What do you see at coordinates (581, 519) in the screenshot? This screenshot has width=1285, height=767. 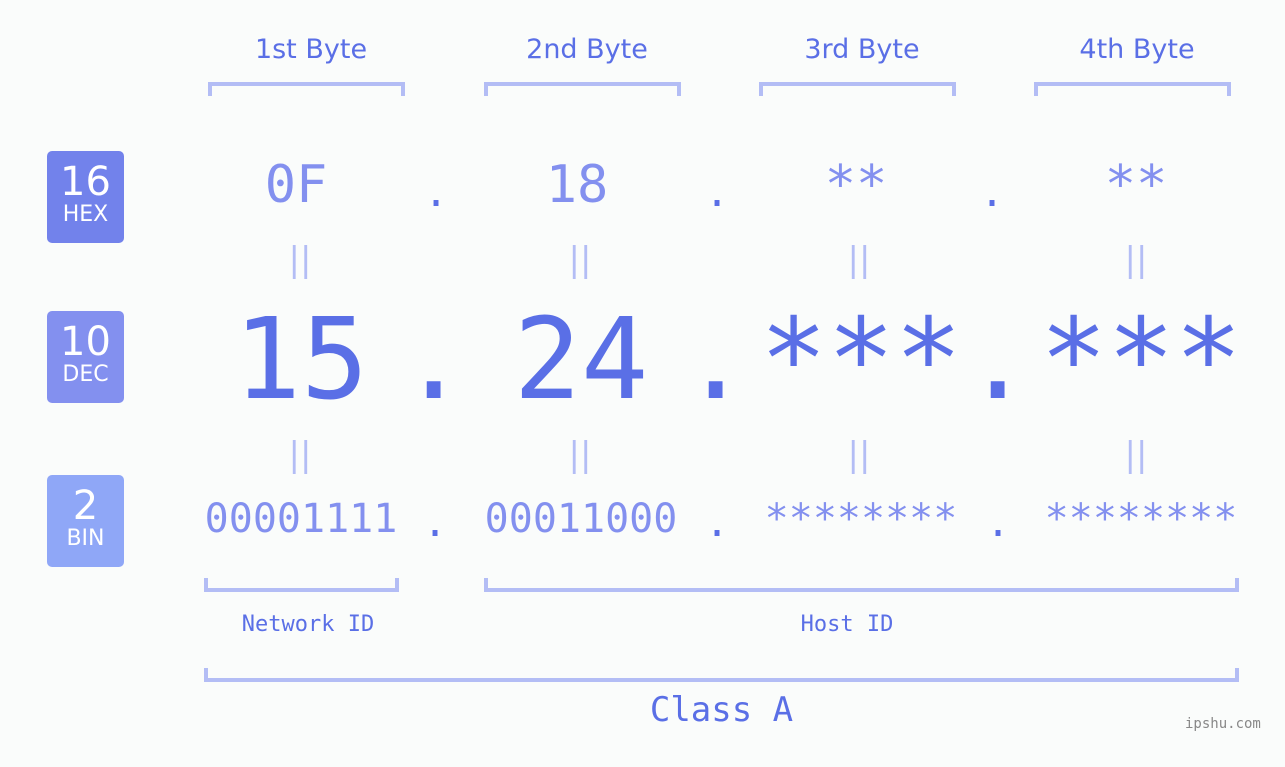 I see `bin-byte-2: 00011000` at bounding box center [581, 519].